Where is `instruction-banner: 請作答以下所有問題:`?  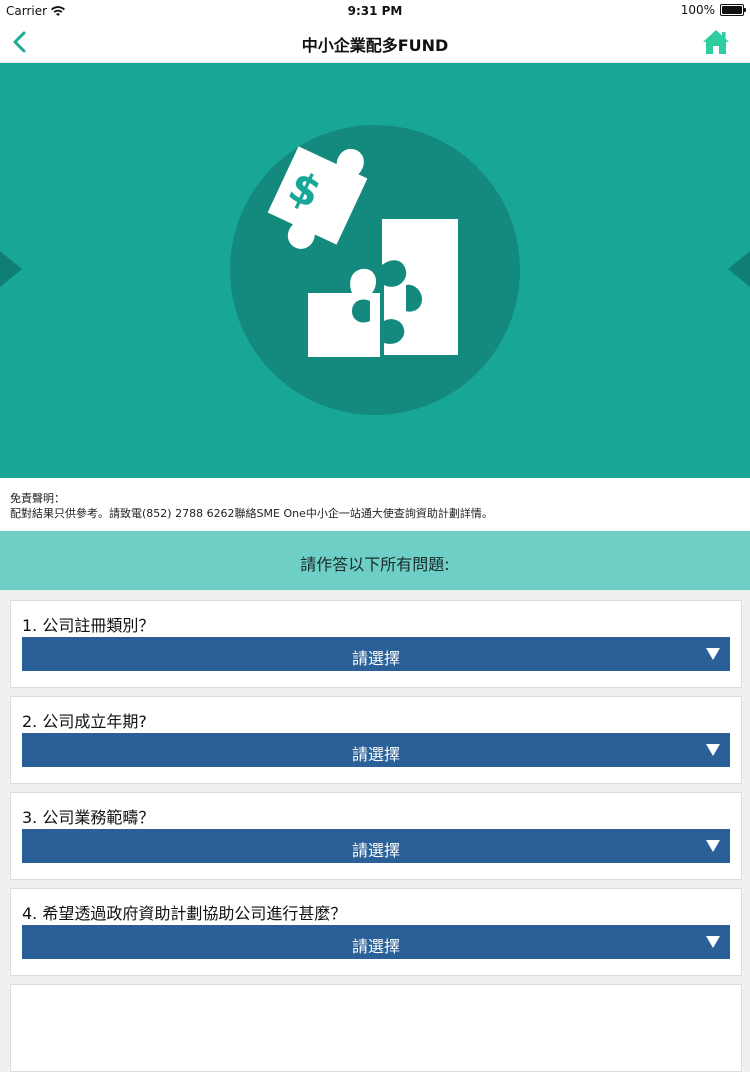 instruction-banner: 請作答以下所有問題: is located at coordinates (375, 560).